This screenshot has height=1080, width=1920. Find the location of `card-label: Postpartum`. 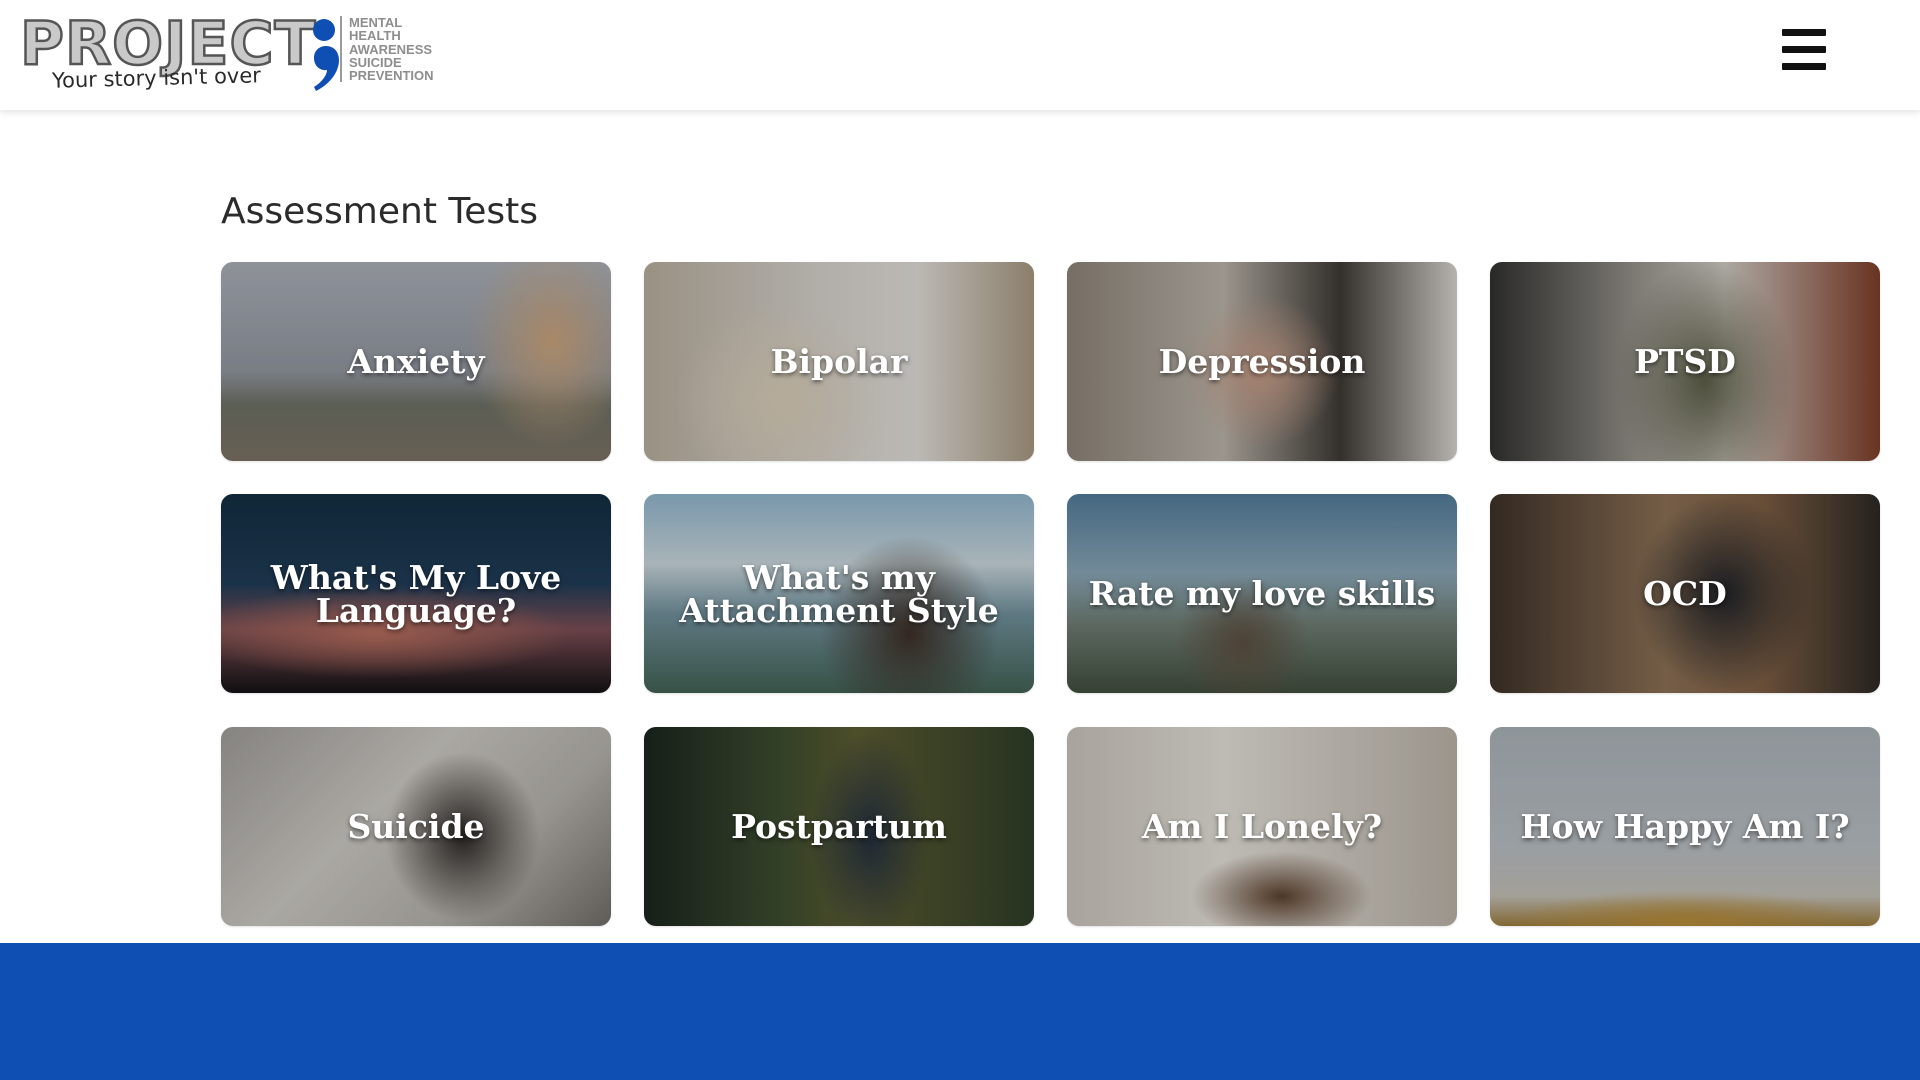

card-label: Postpartum is located at coordinates (839, 826).